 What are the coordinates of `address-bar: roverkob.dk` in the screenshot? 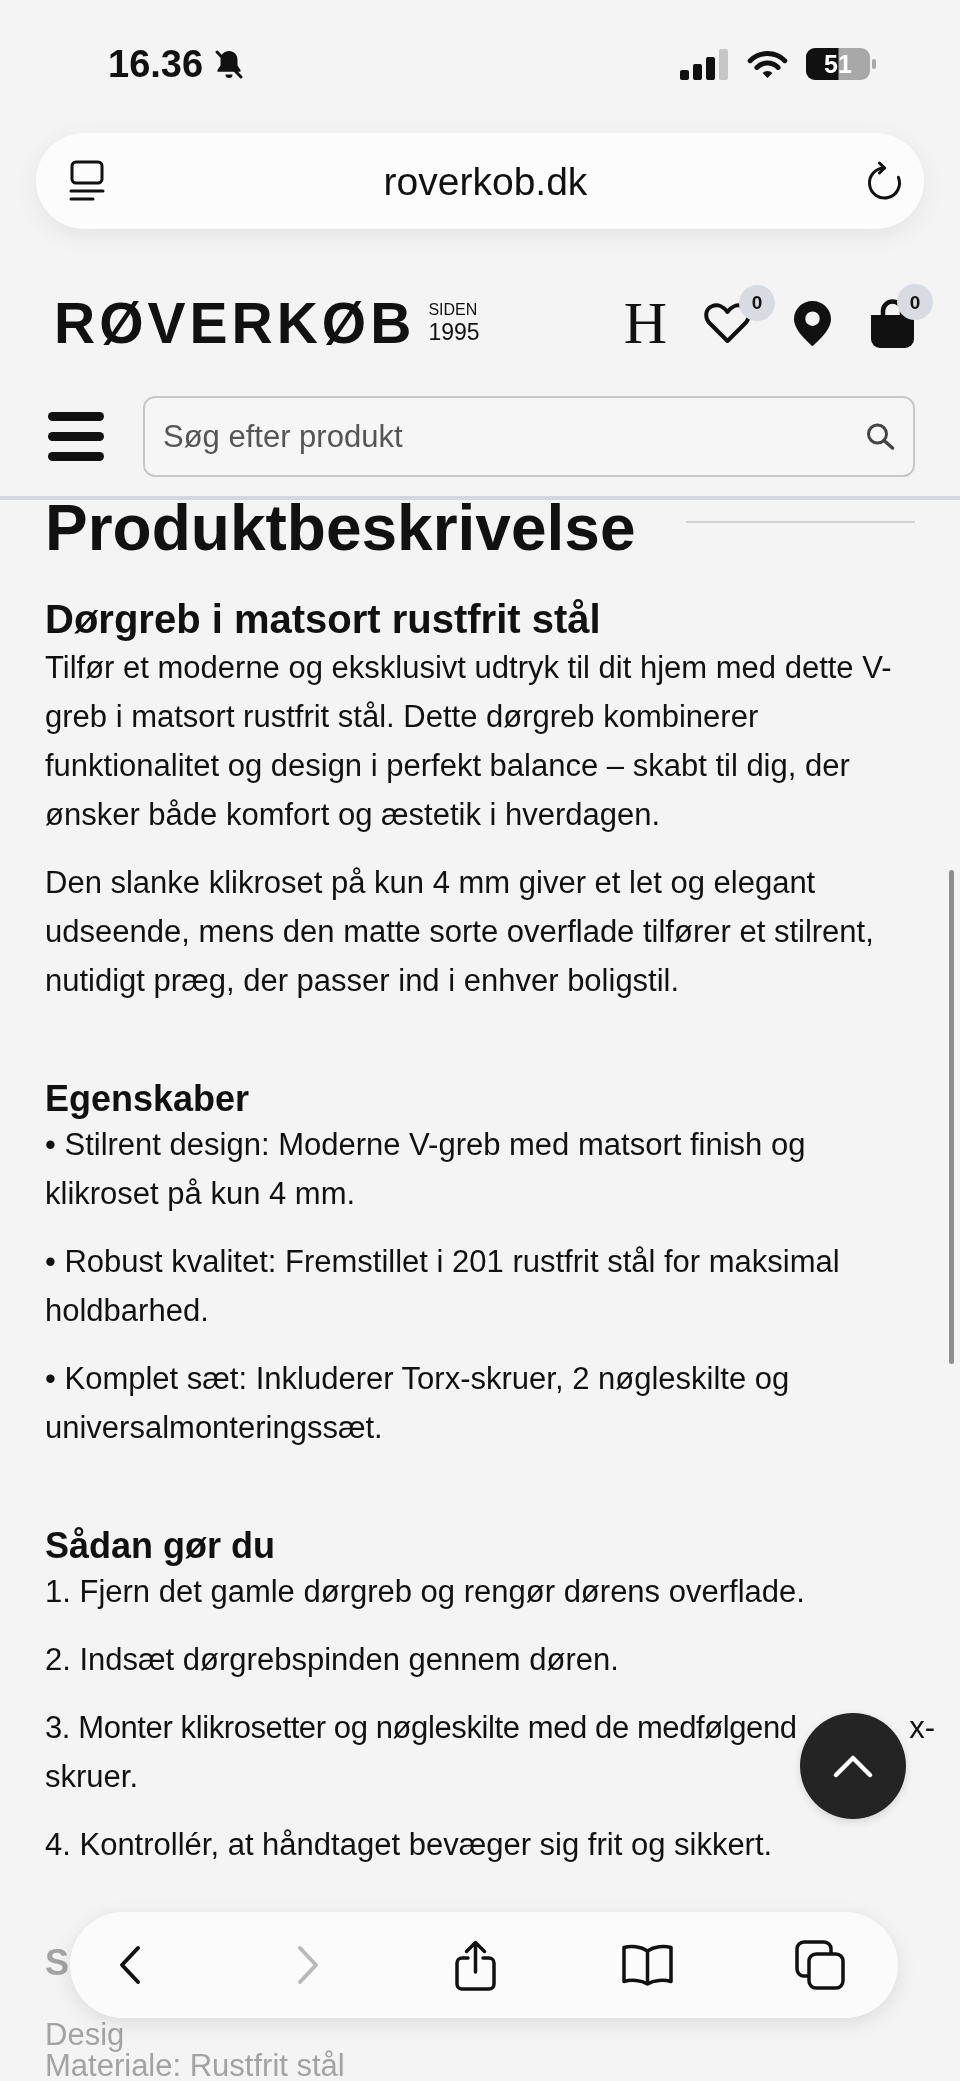 It's located at (480, 181).